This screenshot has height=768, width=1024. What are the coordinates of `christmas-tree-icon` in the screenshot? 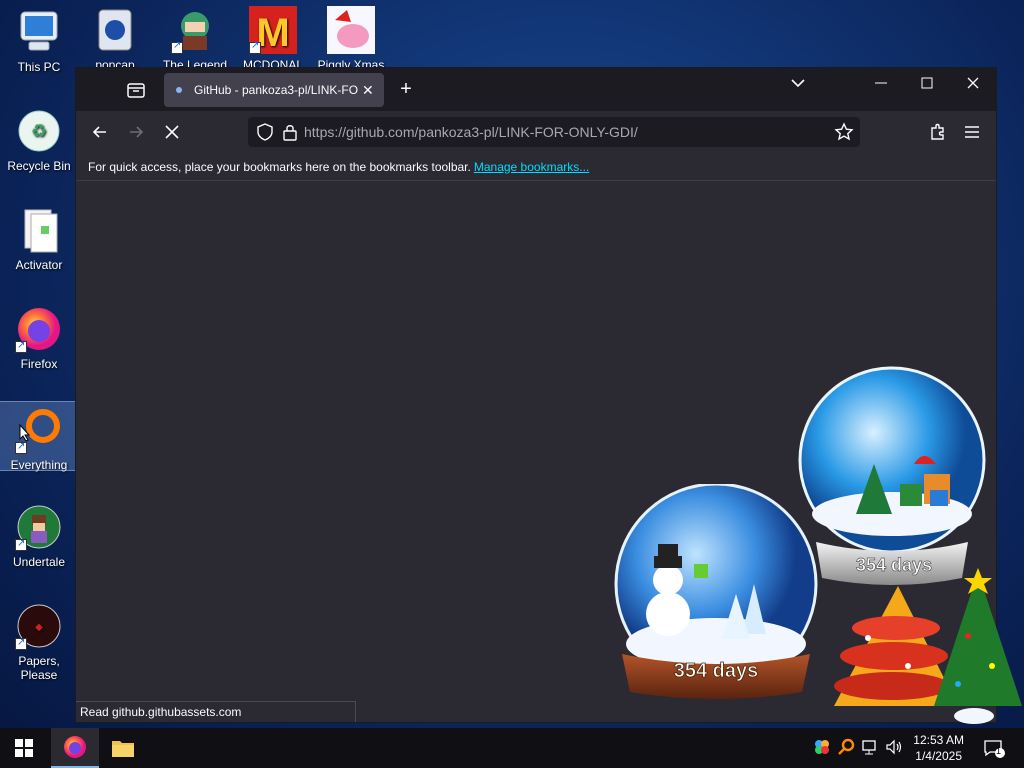 It's located at (928, 646).